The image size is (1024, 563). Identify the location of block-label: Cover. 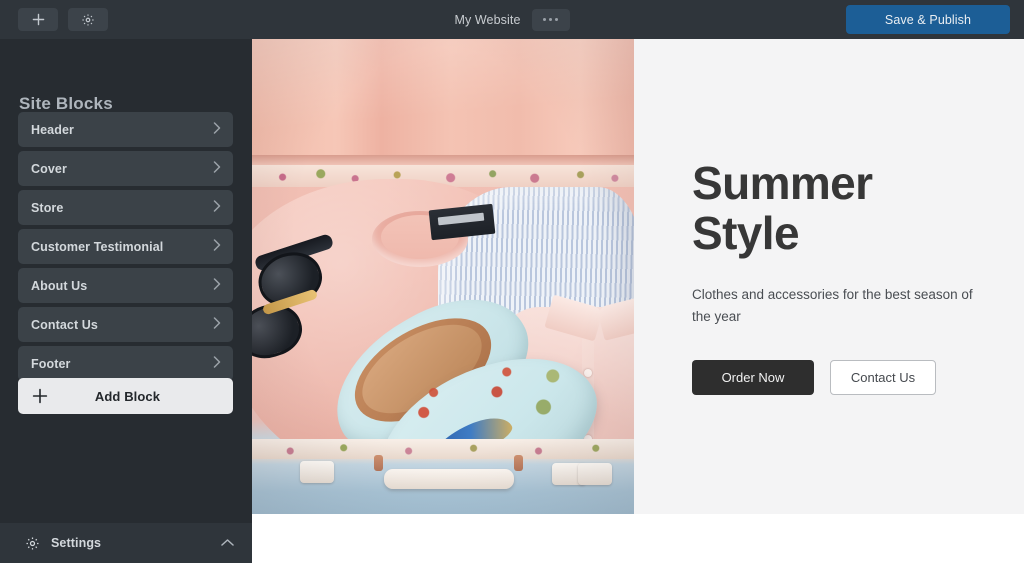
(49, 168).